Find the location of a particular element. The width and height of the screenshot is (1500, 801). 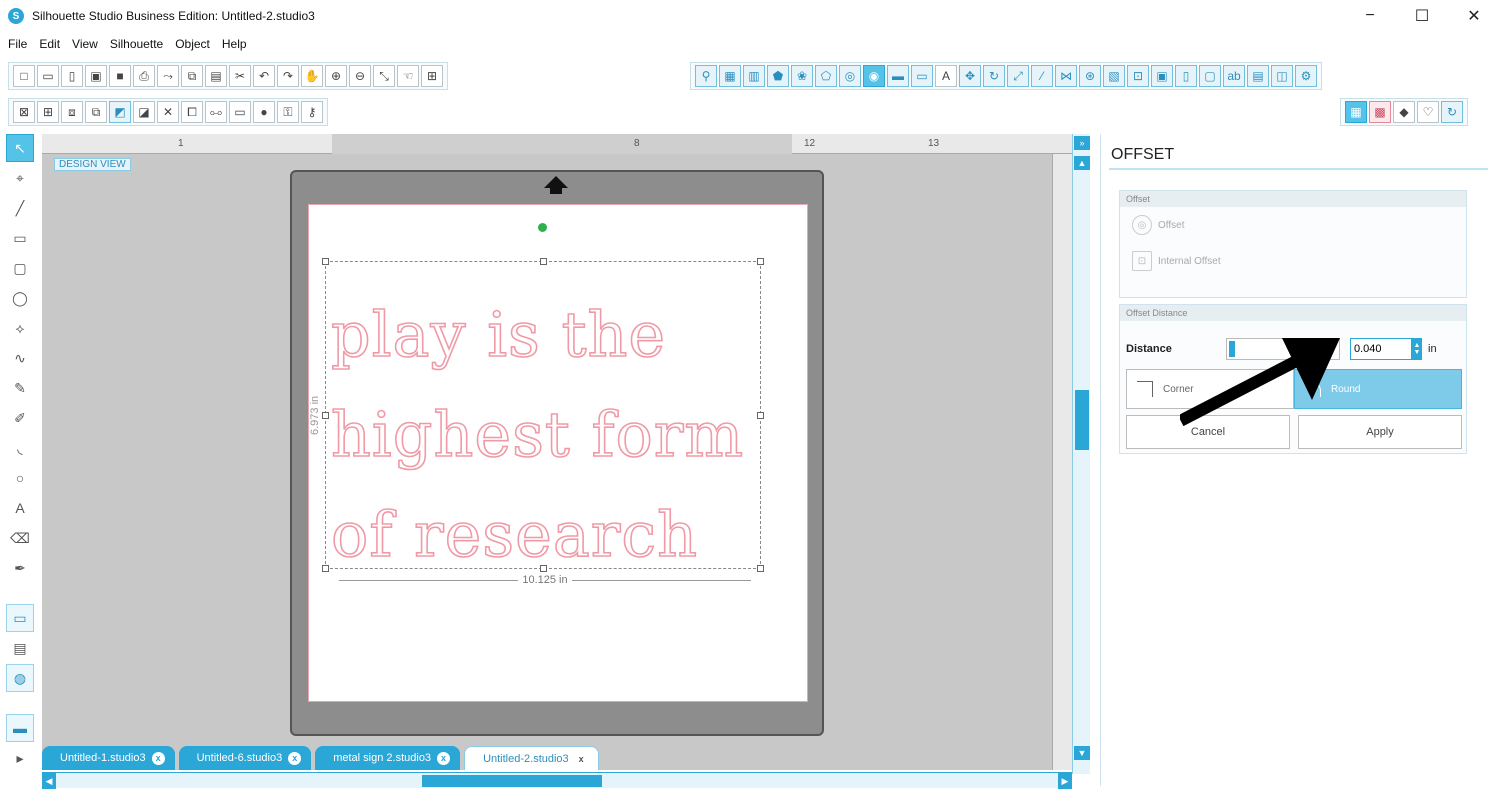

design-text-object: play is the highest form of research is located at coordinates (550, 435).